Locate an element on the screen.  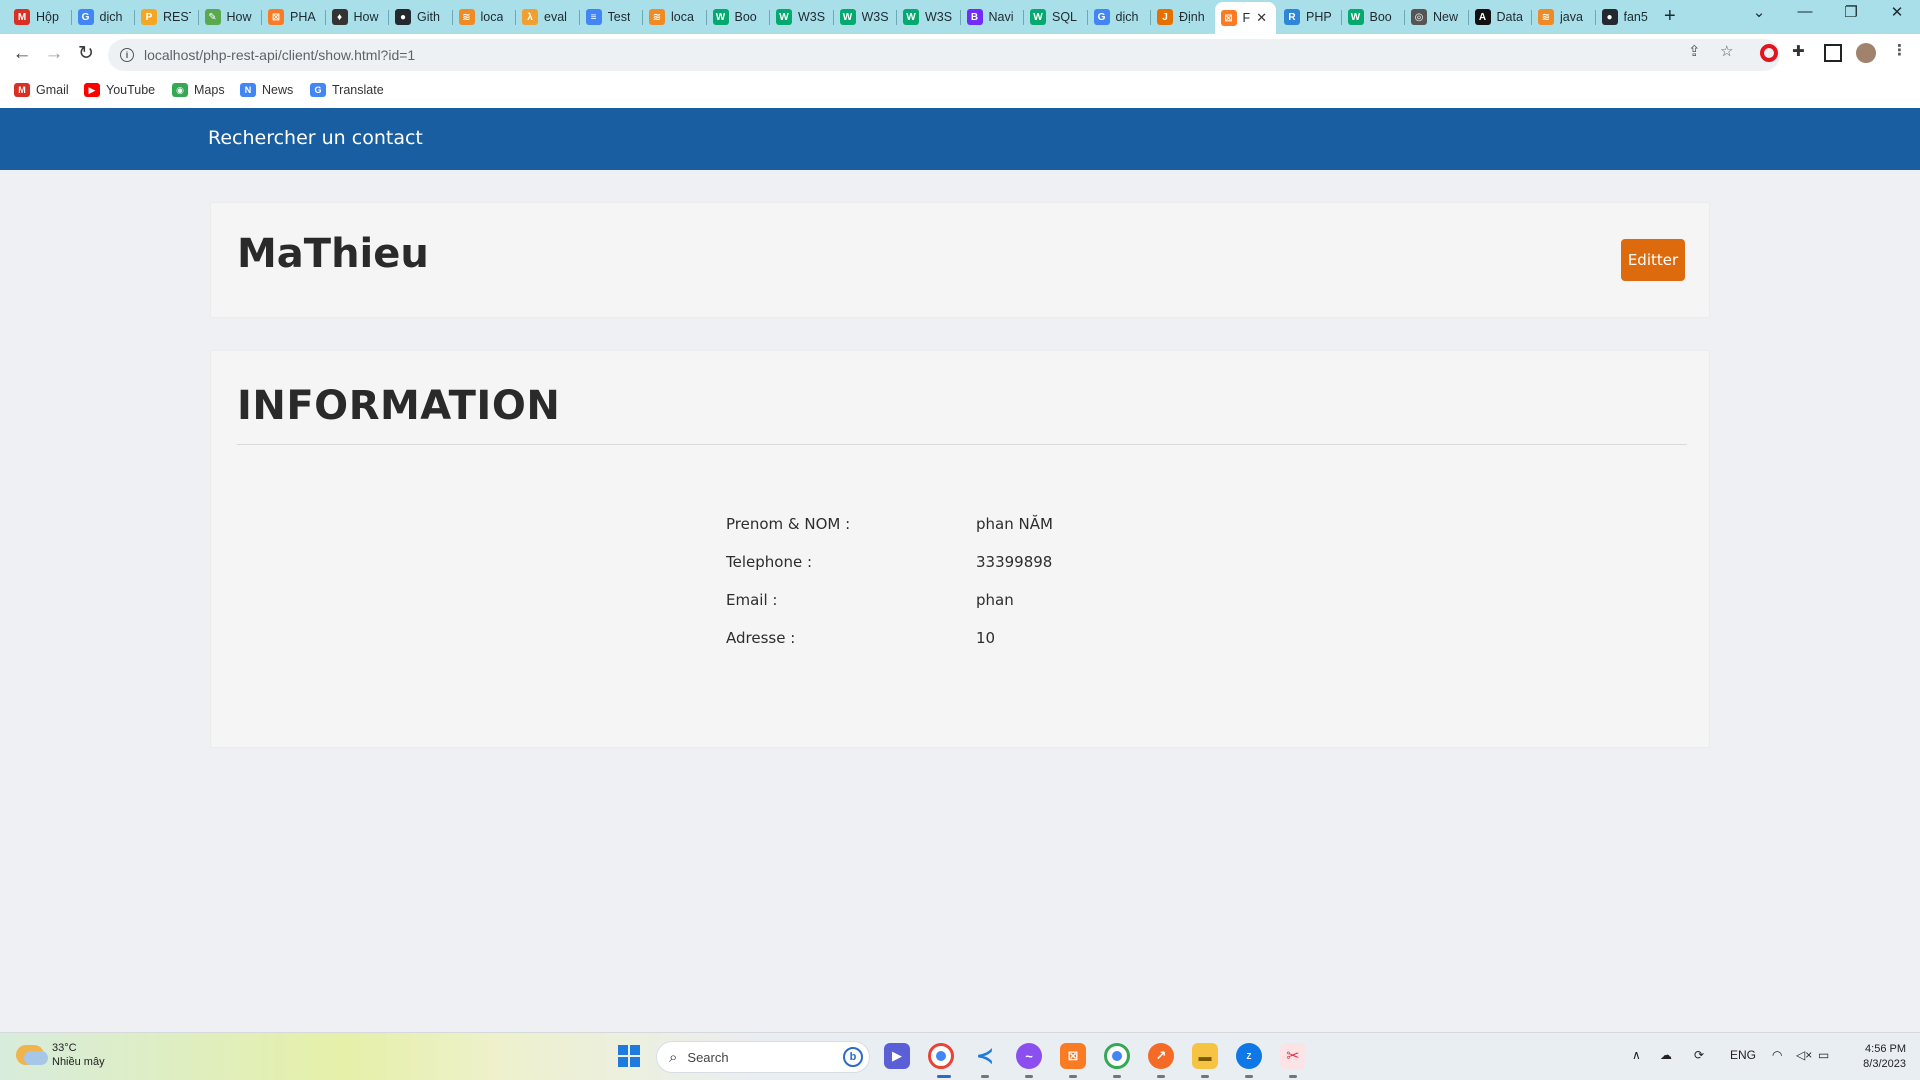
browser-tab: ● Gith is located at coordinates (420, 17).